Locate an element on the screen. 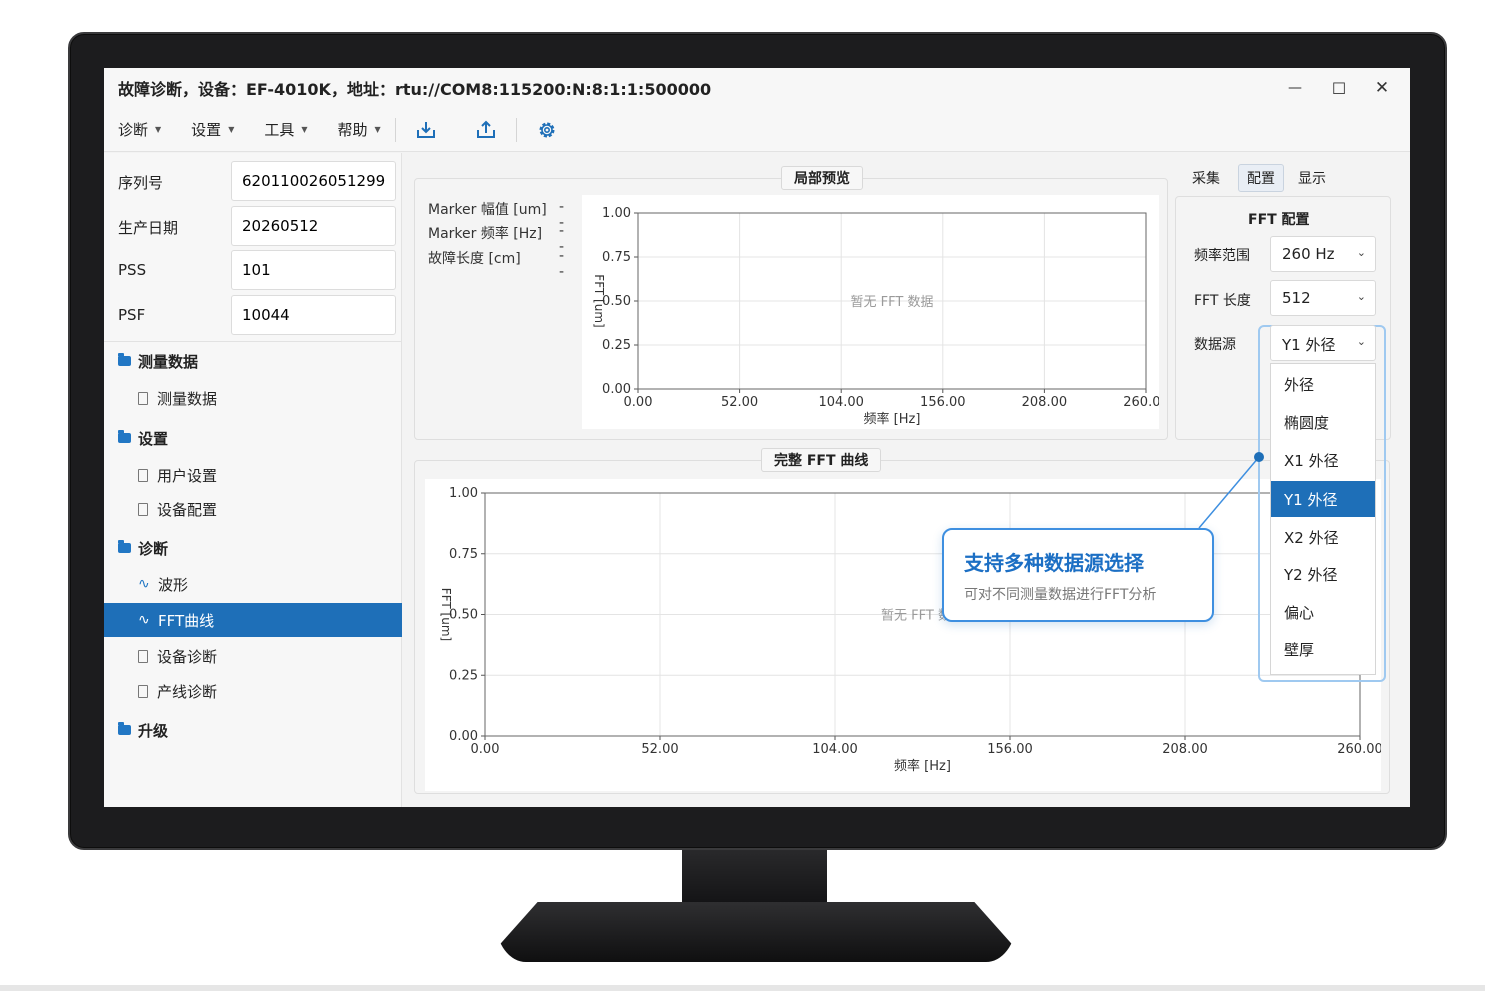  x-tick-label: 104.00 is located at coordinates (835, 749).